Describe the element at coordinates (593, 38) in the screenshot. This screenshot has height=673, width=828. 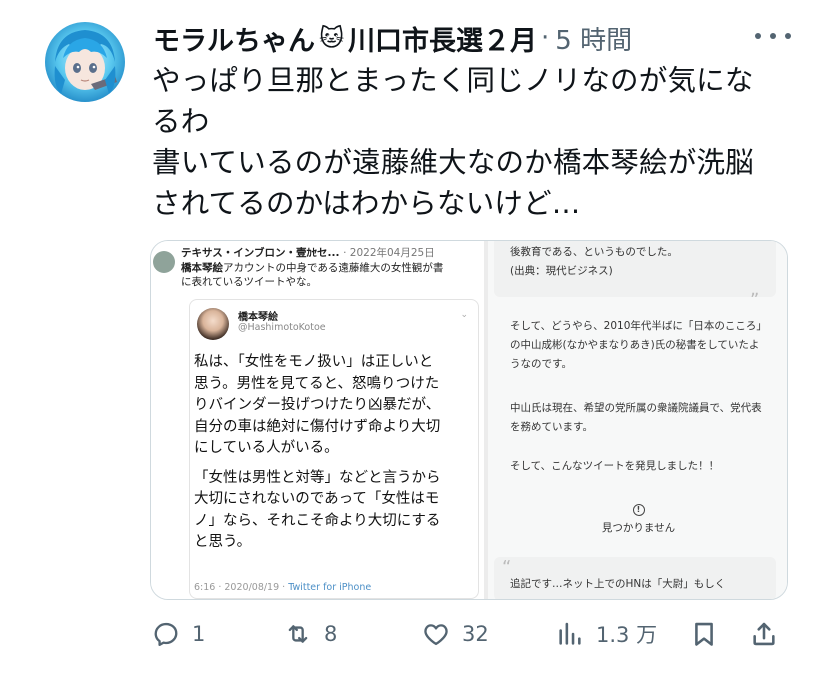
I see `tweet-timestamp: 5 時間` at that location.